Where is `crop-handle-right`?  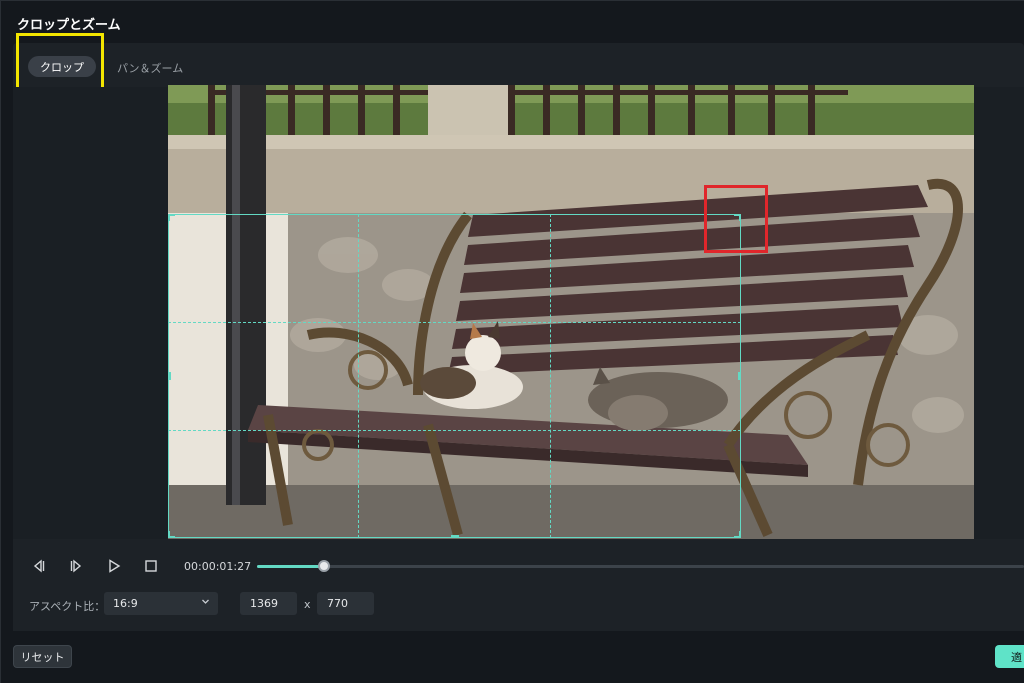
crop-handle-right is located at coordinates (739, 376).